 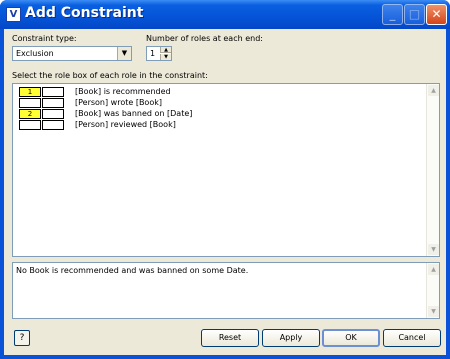 What do you see at coordinates (204, 38) in the screenshot?
I see `roles-per-end-label: Number of roles at each end:` at bounding box center [204, 38].